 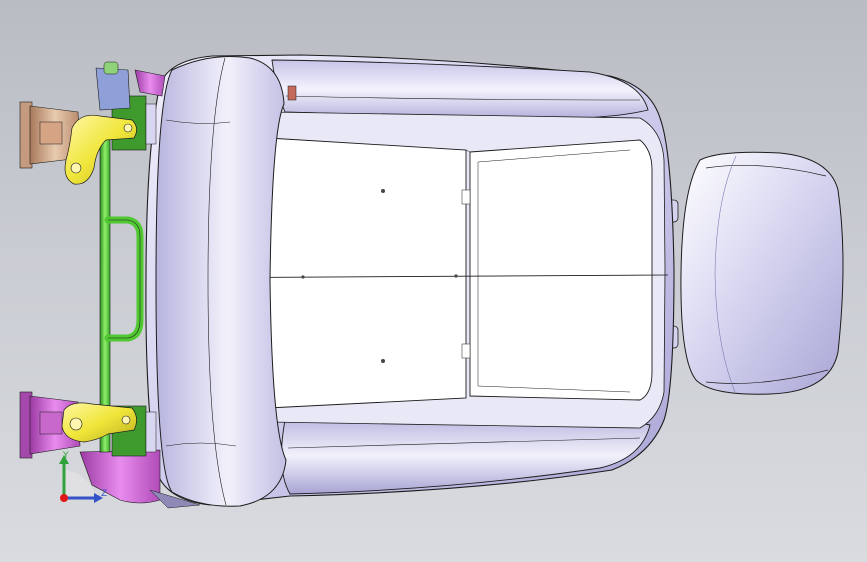 What do you see at coordinates (150, 83) in the screenshot?
I see `trim-cover-top` at bounding box center [150, 83].